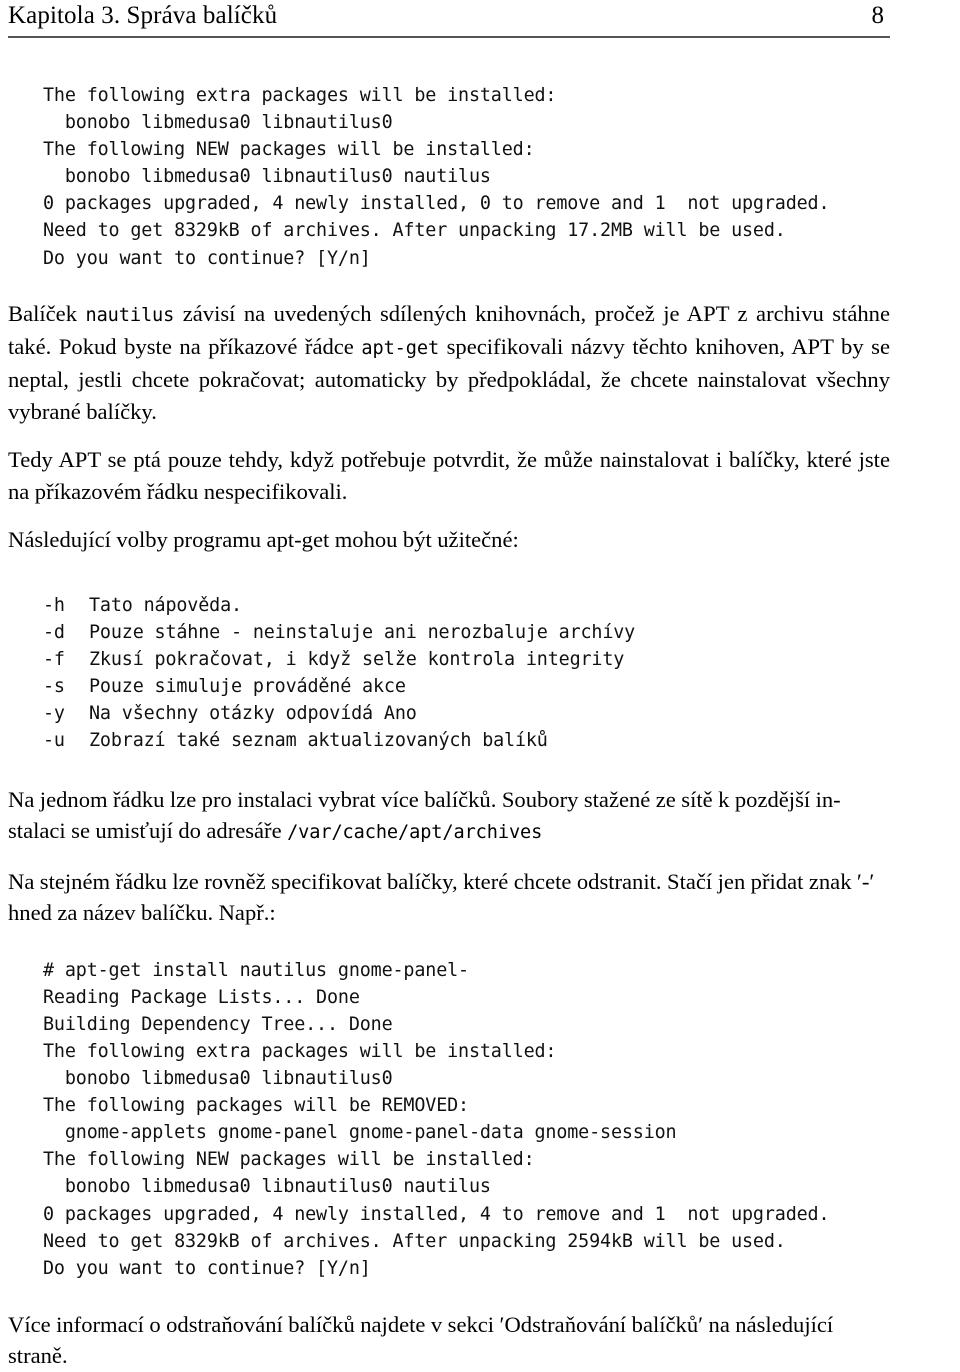  Describe the element at coordinates (54, 632) in the screenshot. I see `option-flag: -d` at that location.